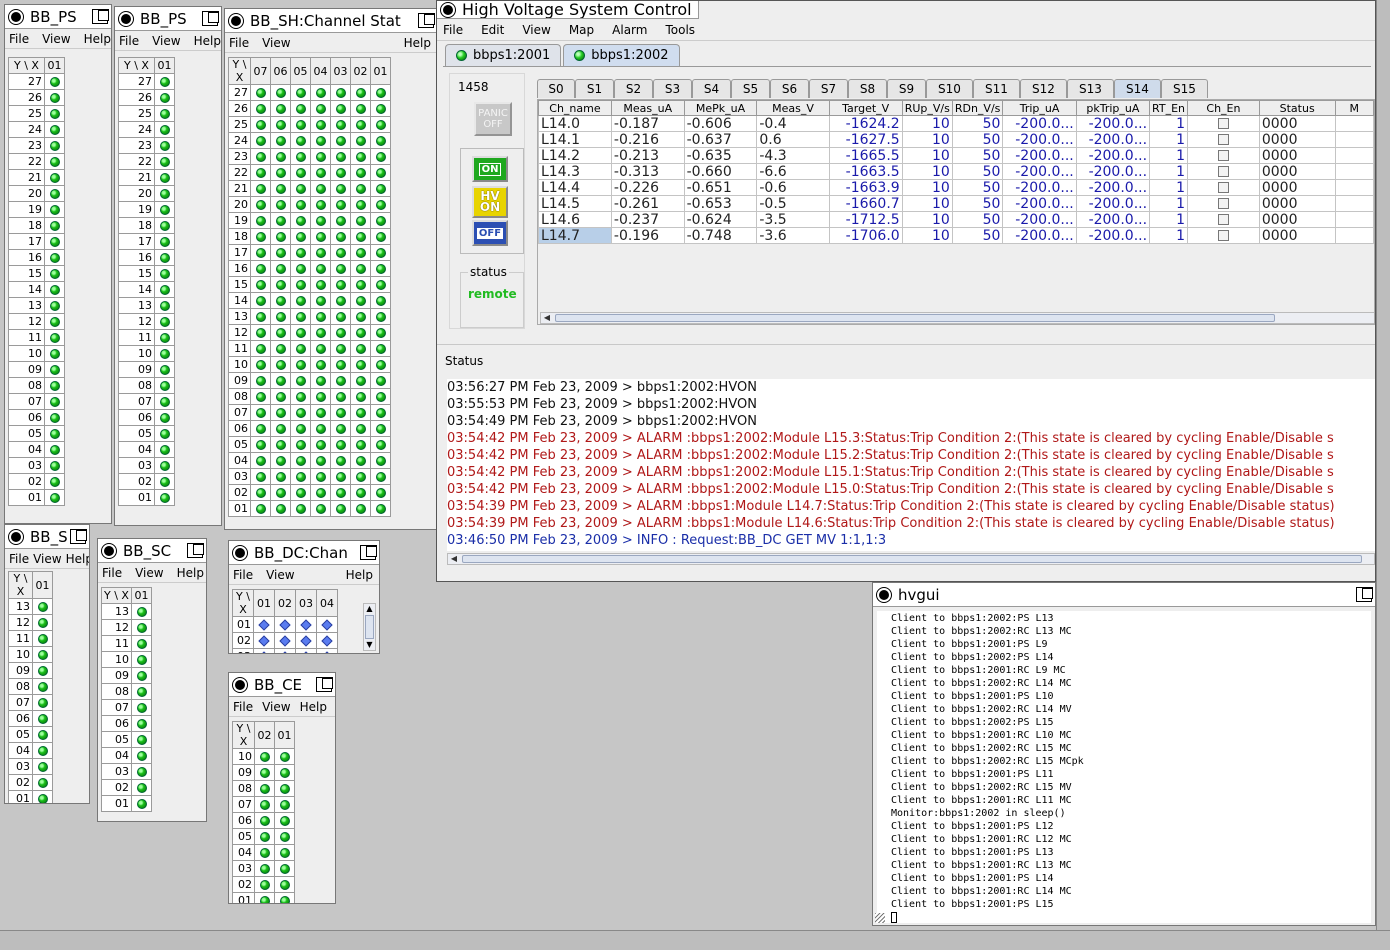 This screenshot has height=950, width=1390. What do you see at coordinates (492, 30) in the screenshot?
I see `menu-edit: Edit` at bounding box center [492, 30].